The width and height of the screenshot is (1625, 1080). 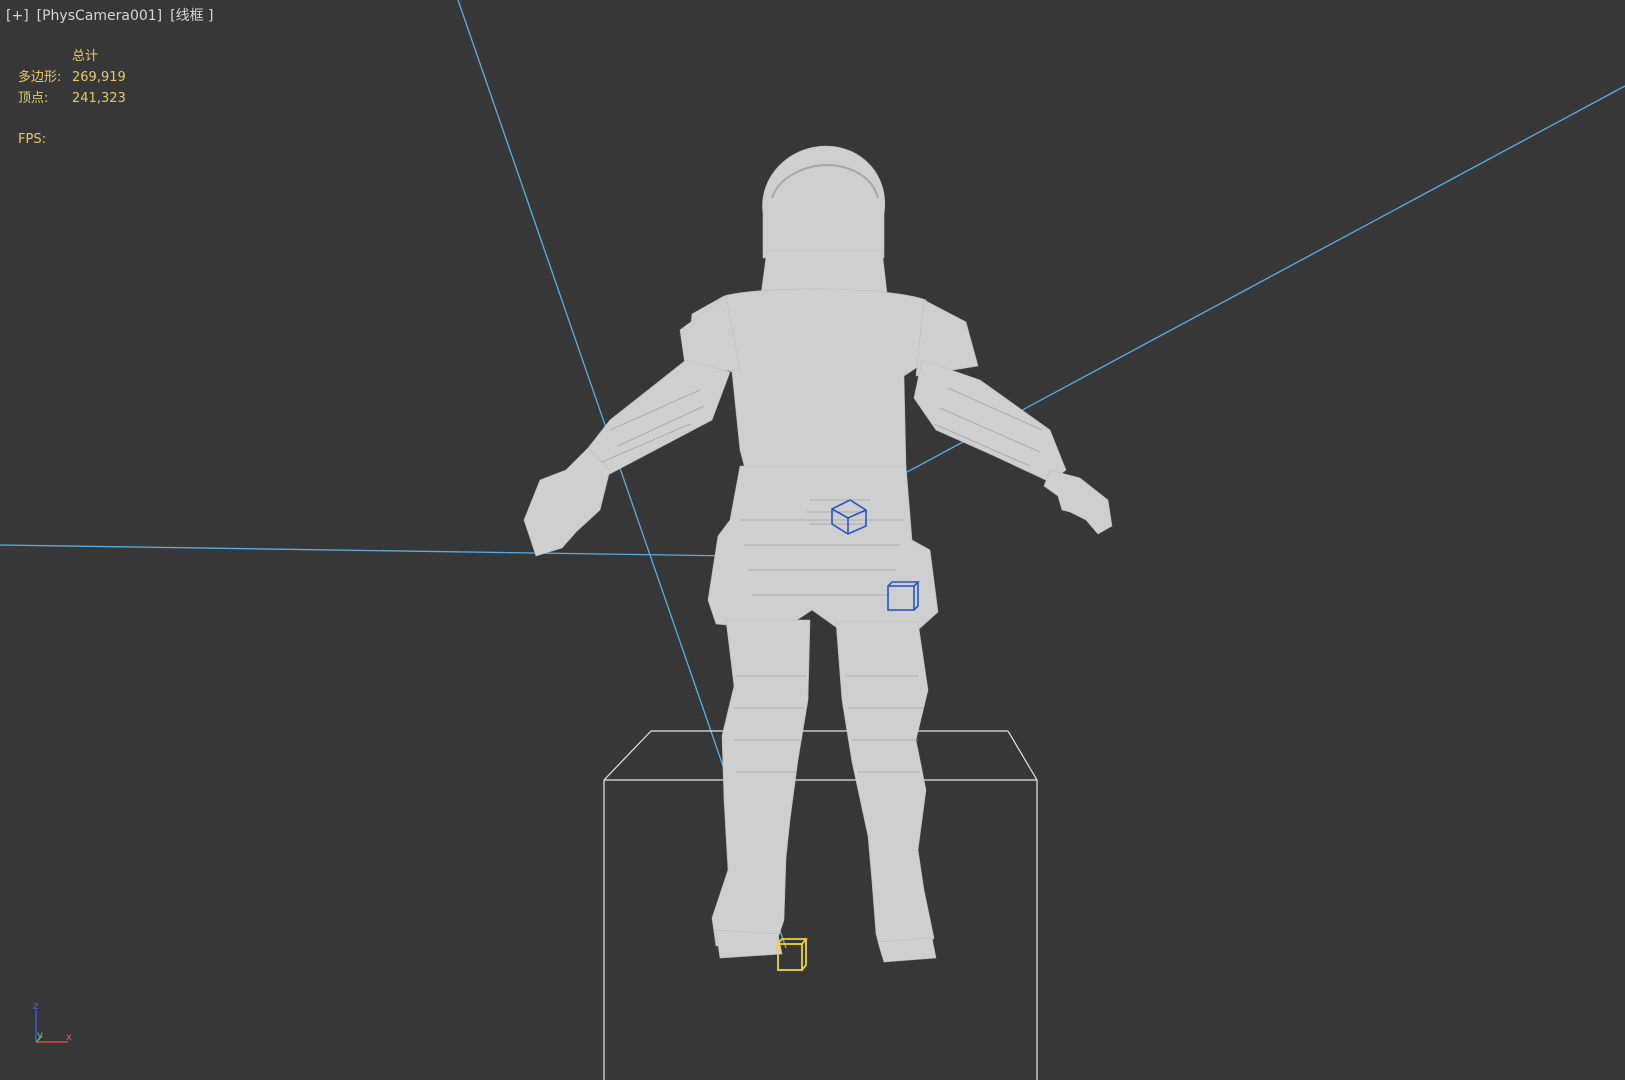 I want to click on axis-gizmo: z y x, so click(x=52, y=1026).